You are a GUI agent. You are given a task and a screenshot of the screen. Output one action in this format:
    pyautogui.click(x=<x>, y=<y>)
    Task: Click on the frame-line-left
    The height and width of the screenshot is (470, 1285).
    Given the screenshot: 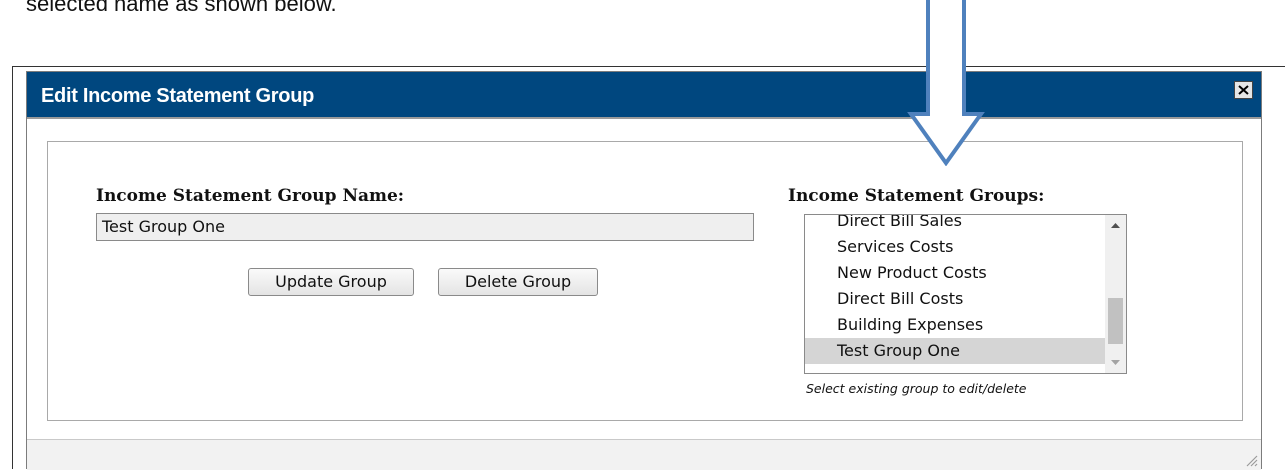 What is the action you would take?
    pyautogui.click(x=12, y=267)
    